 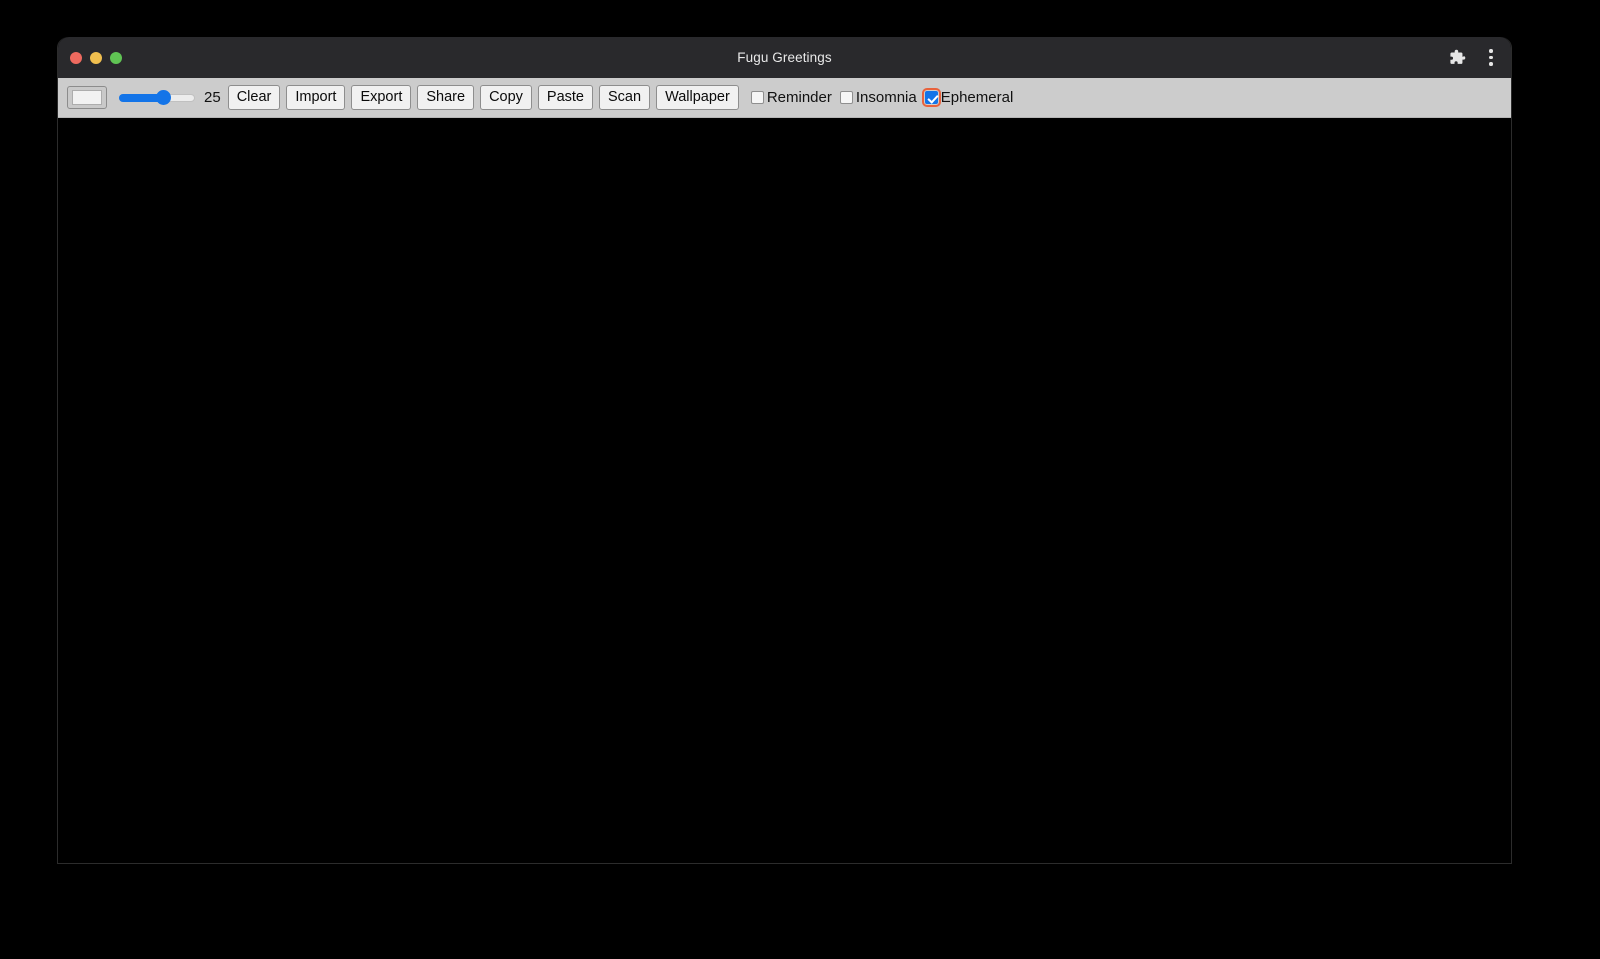 I want to click on maximize-window-button, so click(x=116, y=57).